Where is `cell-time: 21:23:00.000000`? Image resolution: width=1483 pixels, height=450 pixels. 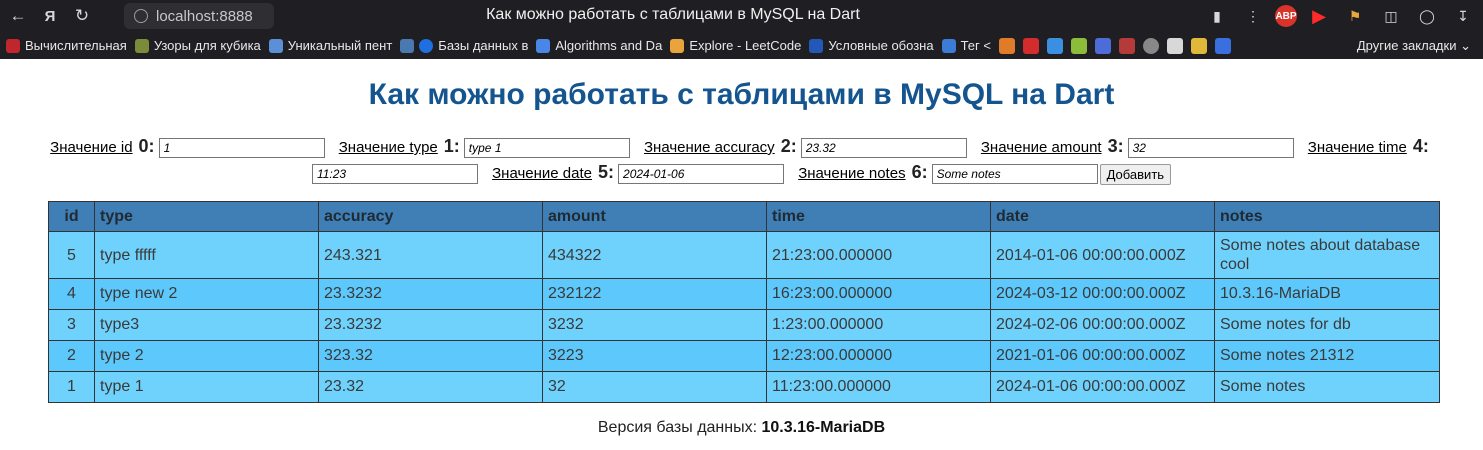 cell-time: 21:23:00.000000 is located at coordinates (878, 255).